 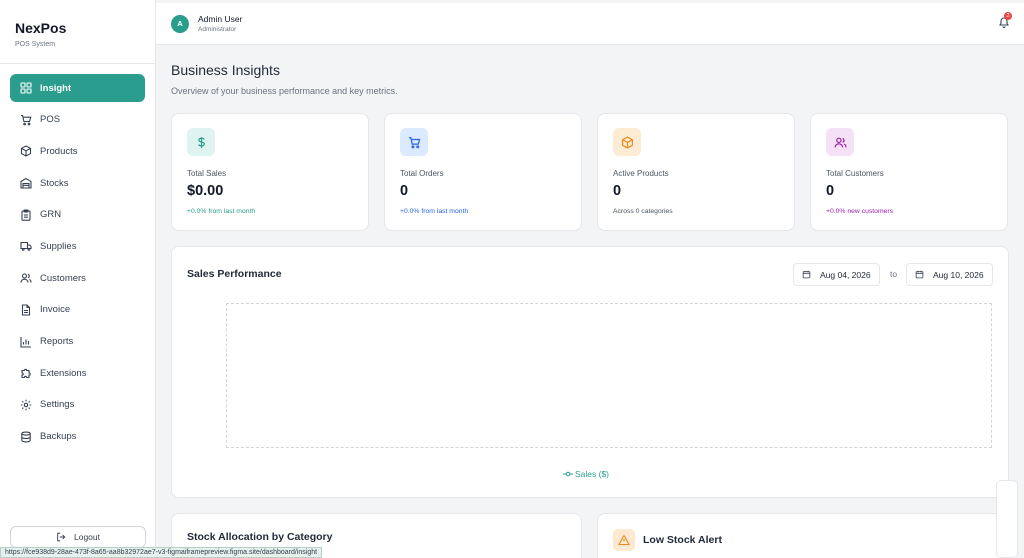 I want to click on stat-card-total-customers: Total Customers 0 +0.0% new customers, so click(x=909, y=172).